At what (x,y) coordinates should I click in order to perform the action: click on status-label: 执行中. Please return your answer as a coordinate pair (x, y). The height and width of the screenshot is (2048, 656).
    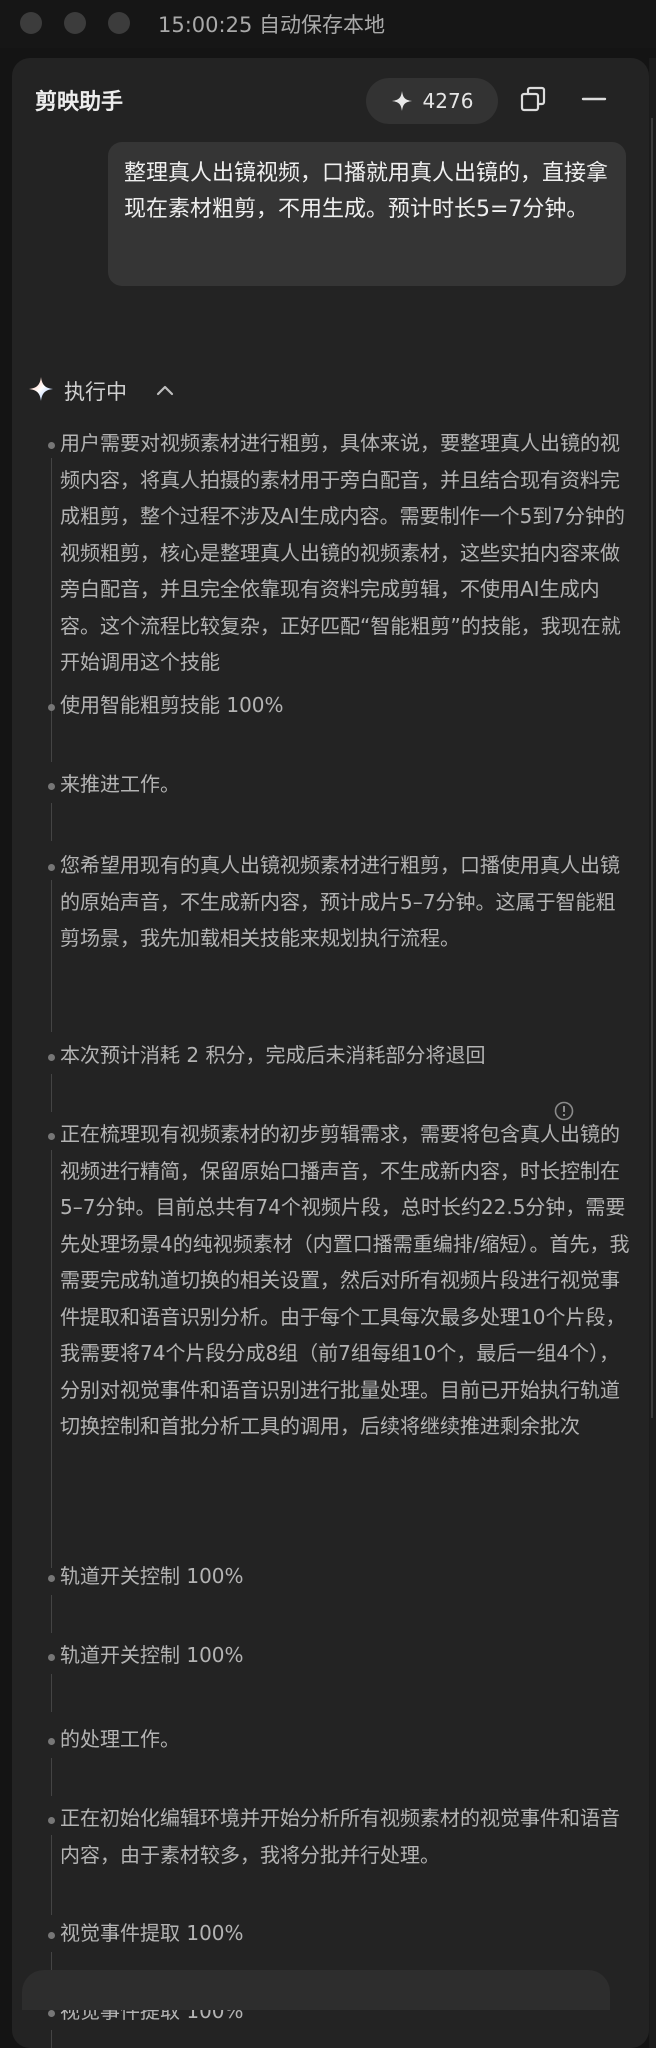
    Looking at the image, I should click on (95, 392).